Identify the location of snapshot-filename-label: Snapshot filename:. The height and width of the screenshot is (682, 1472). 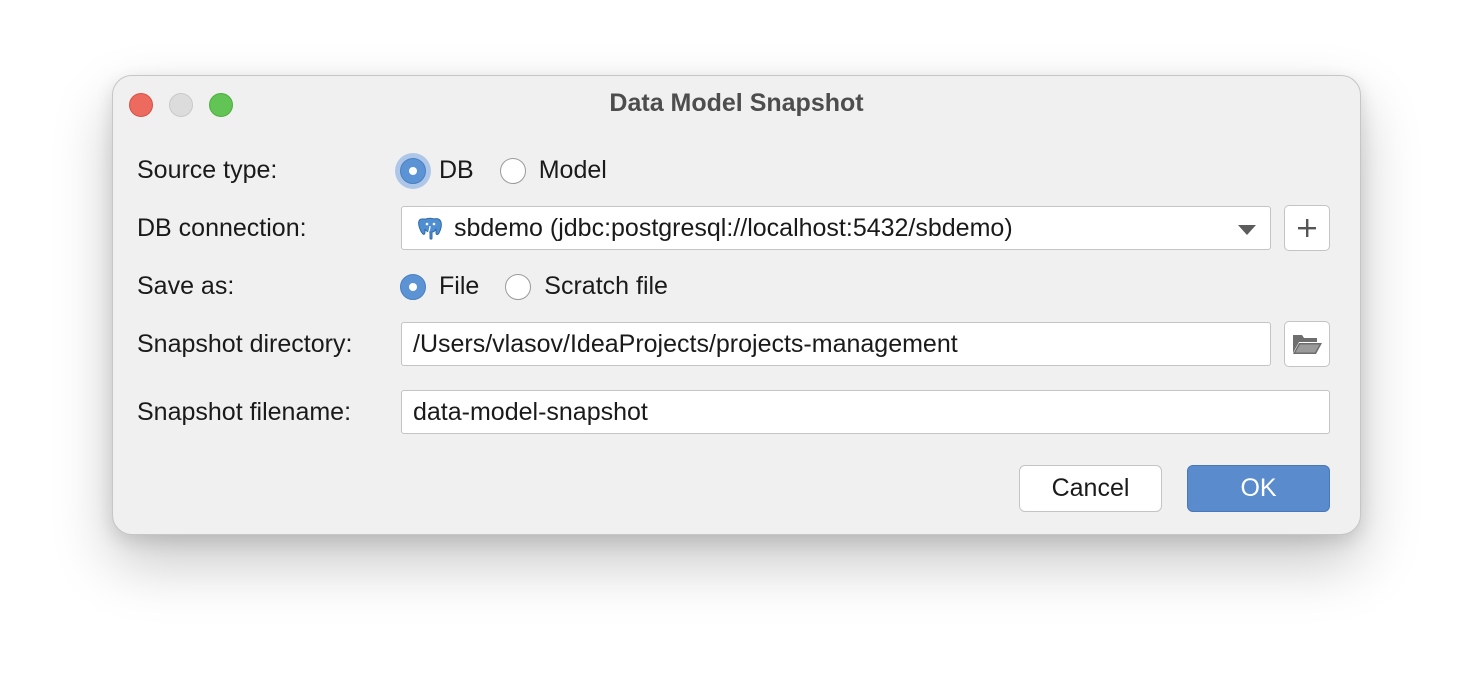
(244, 412).